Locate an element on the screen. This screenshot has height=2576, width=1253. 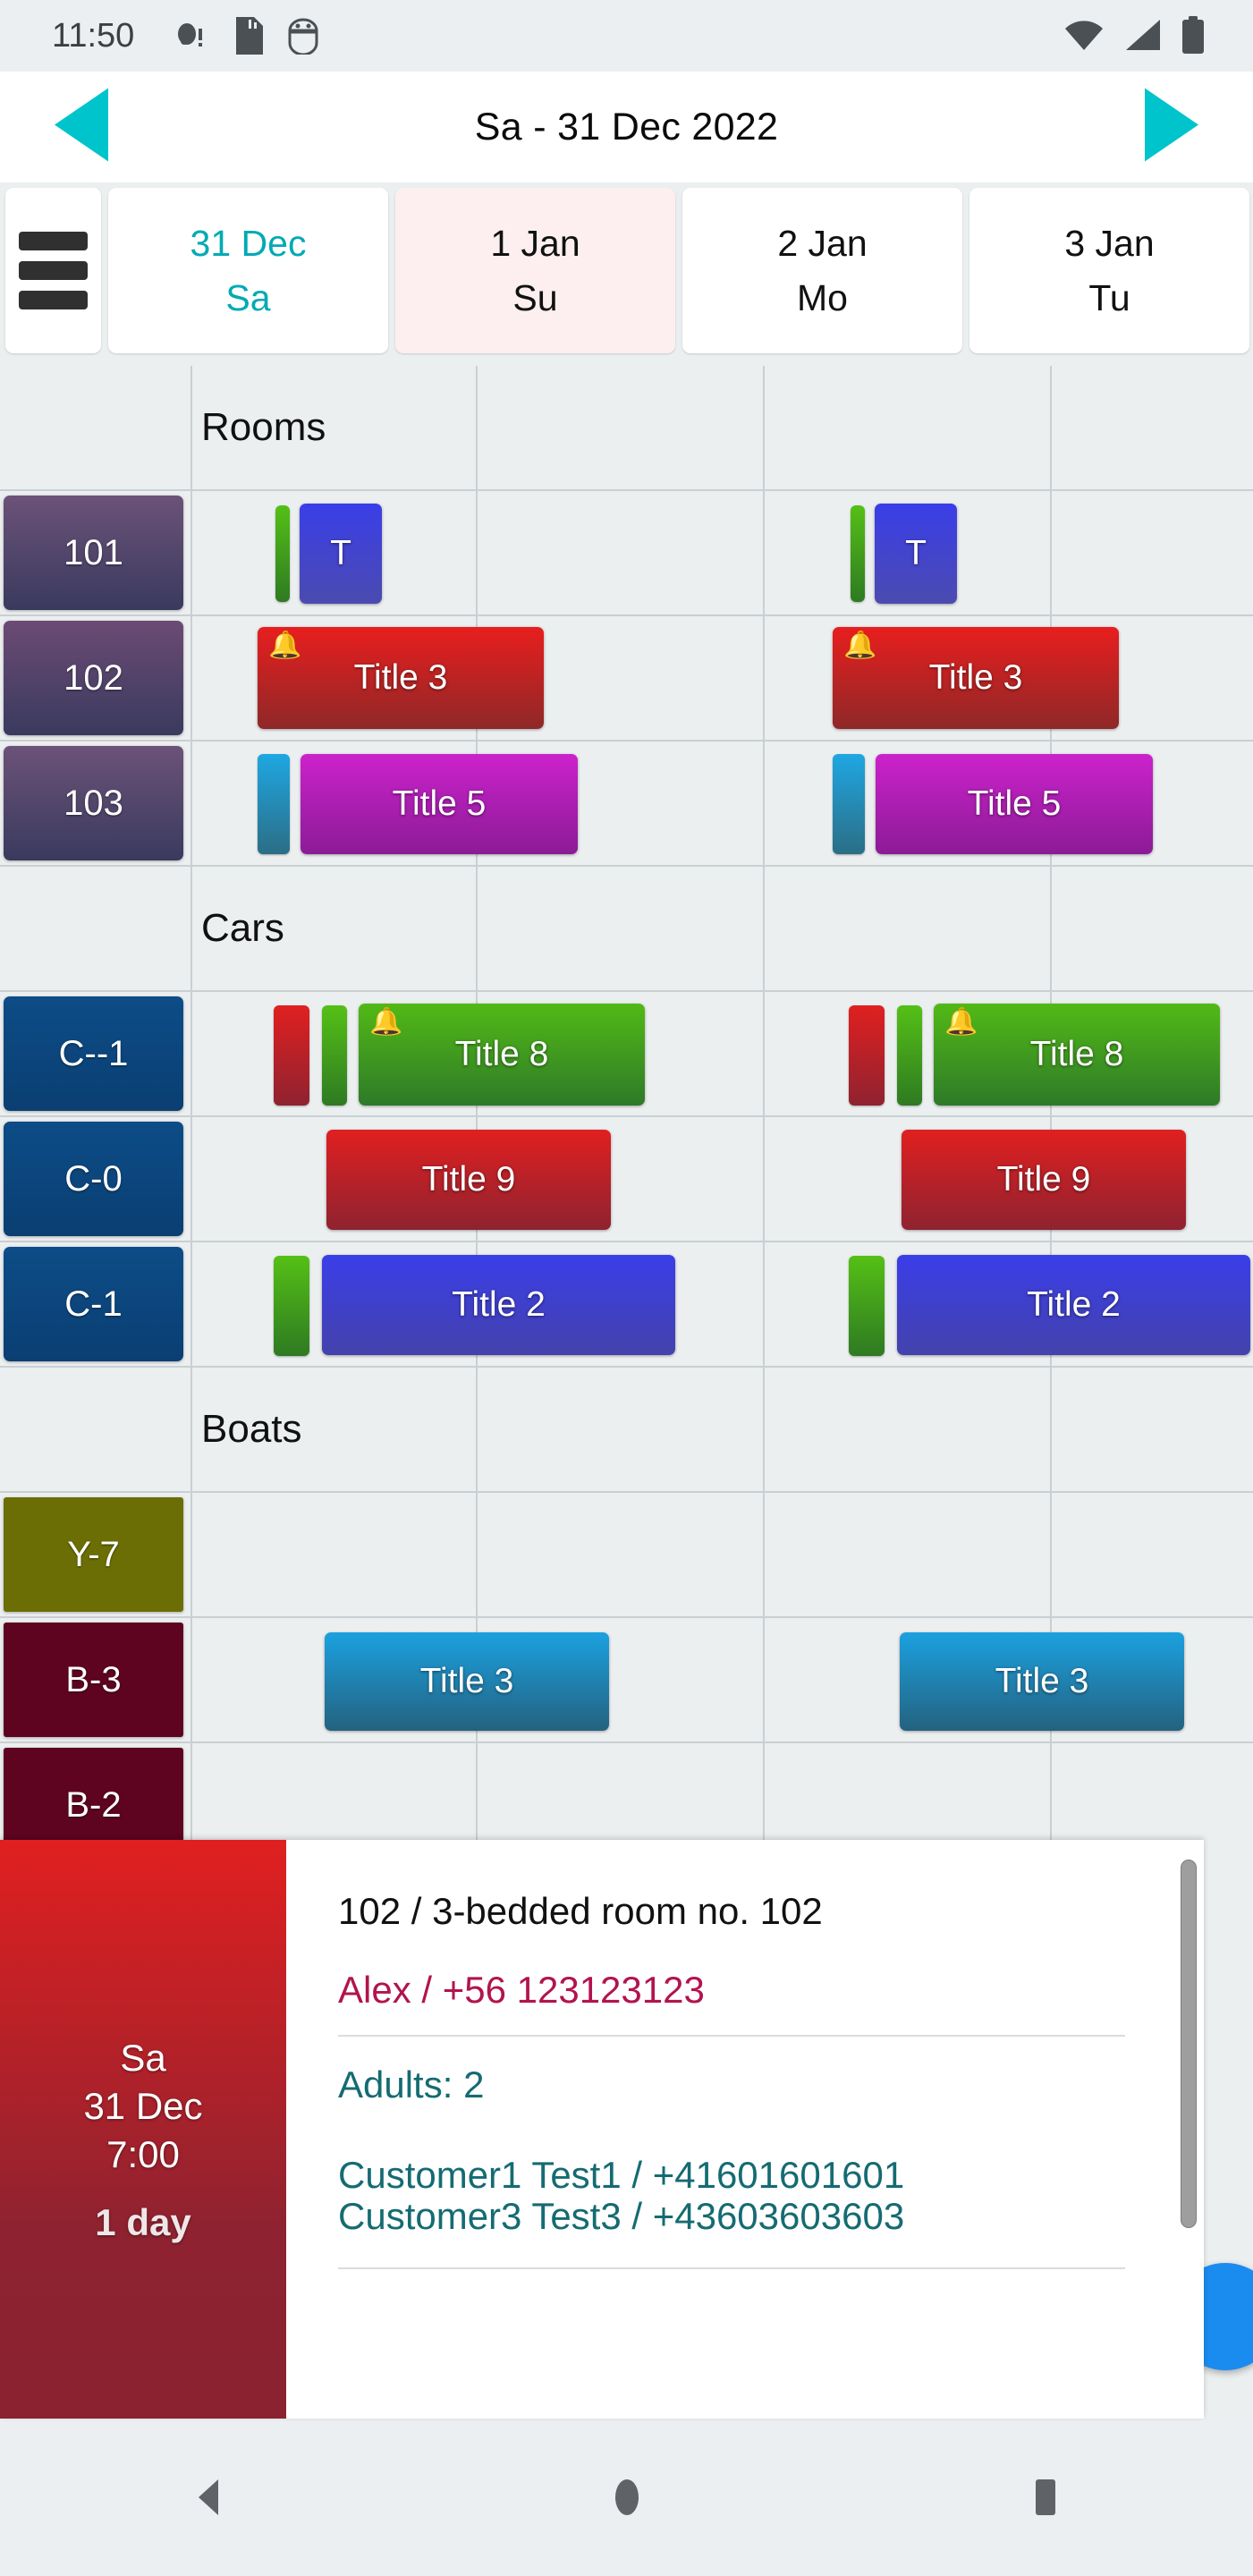
nav-recents-button is located at coordinates (1044, 2497).